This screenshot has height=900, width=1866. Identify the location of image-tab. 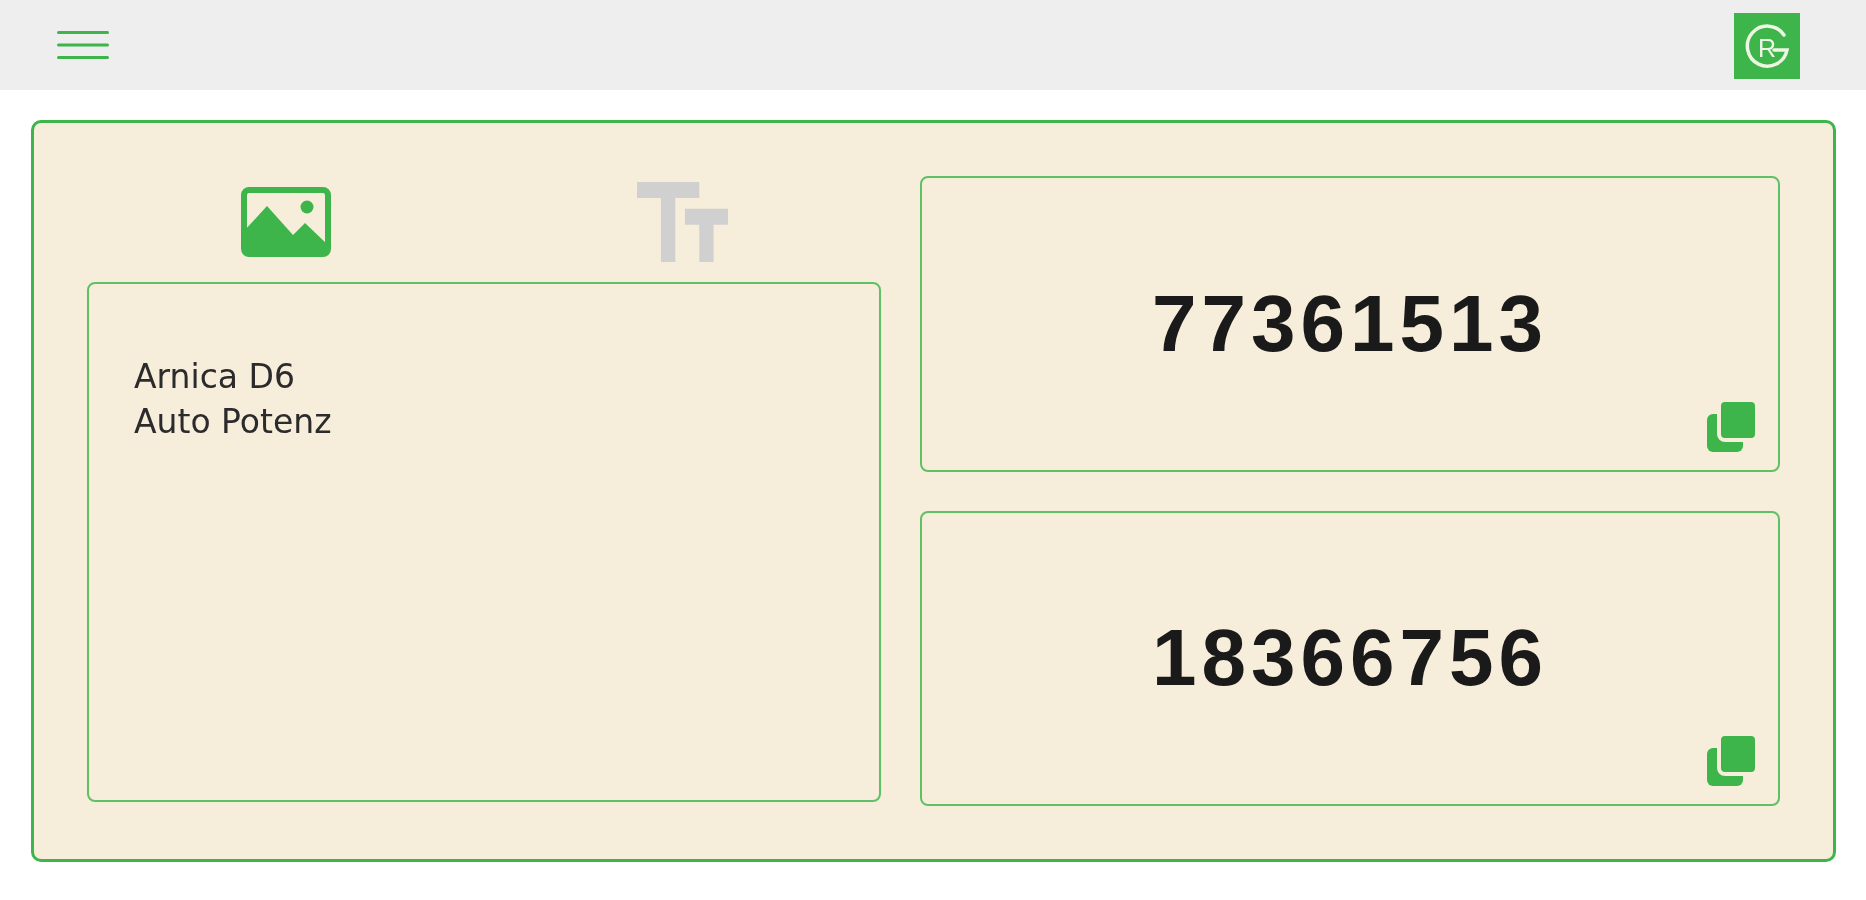
(285, 222).